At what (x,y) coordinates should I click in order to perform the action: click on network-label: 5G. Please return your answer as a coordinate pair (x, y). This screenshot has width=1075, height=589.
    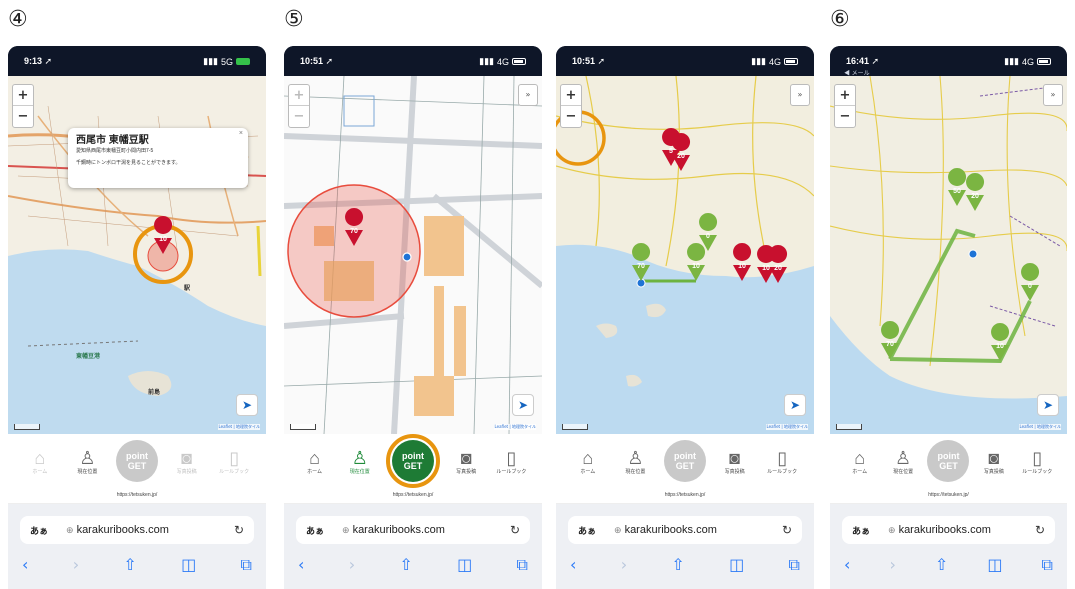
    Looking at the image, I should click on (226, 61).